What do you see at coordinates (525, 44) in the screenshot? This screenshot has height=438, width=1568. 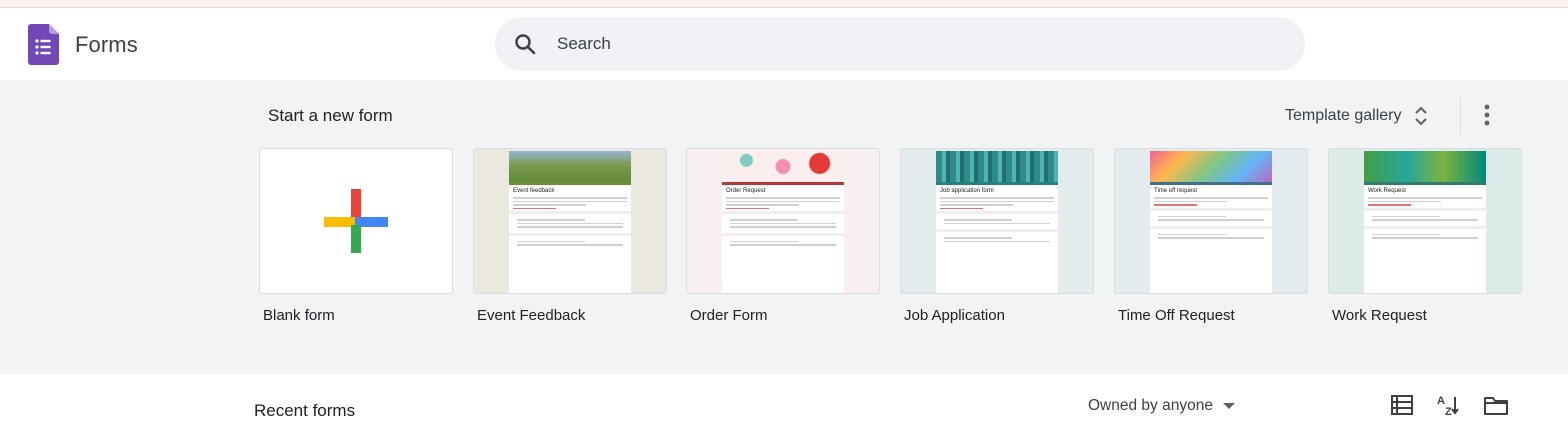 I see `search-icon` at bounding box center [525, 44].